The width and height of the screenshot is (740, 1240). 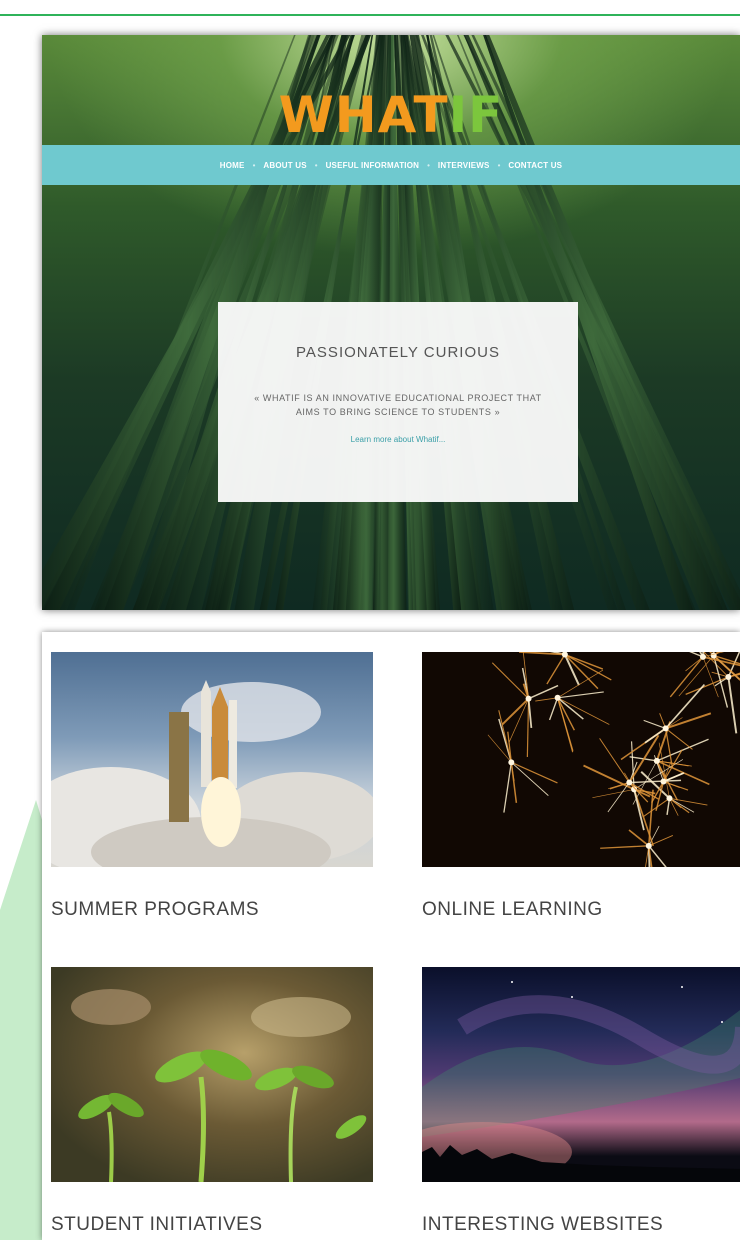 I want to click on aurora-image, so click(x=581, y=1074).